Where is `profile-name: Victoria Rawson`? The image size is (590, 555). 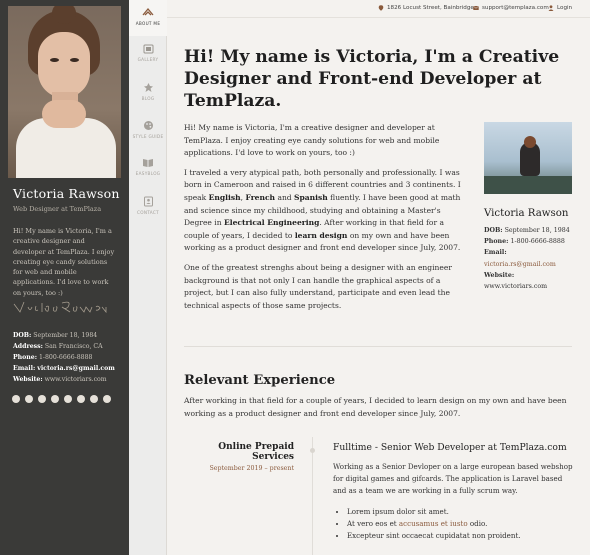
profile-name: Victoria Rawson is located at coordinates (66, 193).